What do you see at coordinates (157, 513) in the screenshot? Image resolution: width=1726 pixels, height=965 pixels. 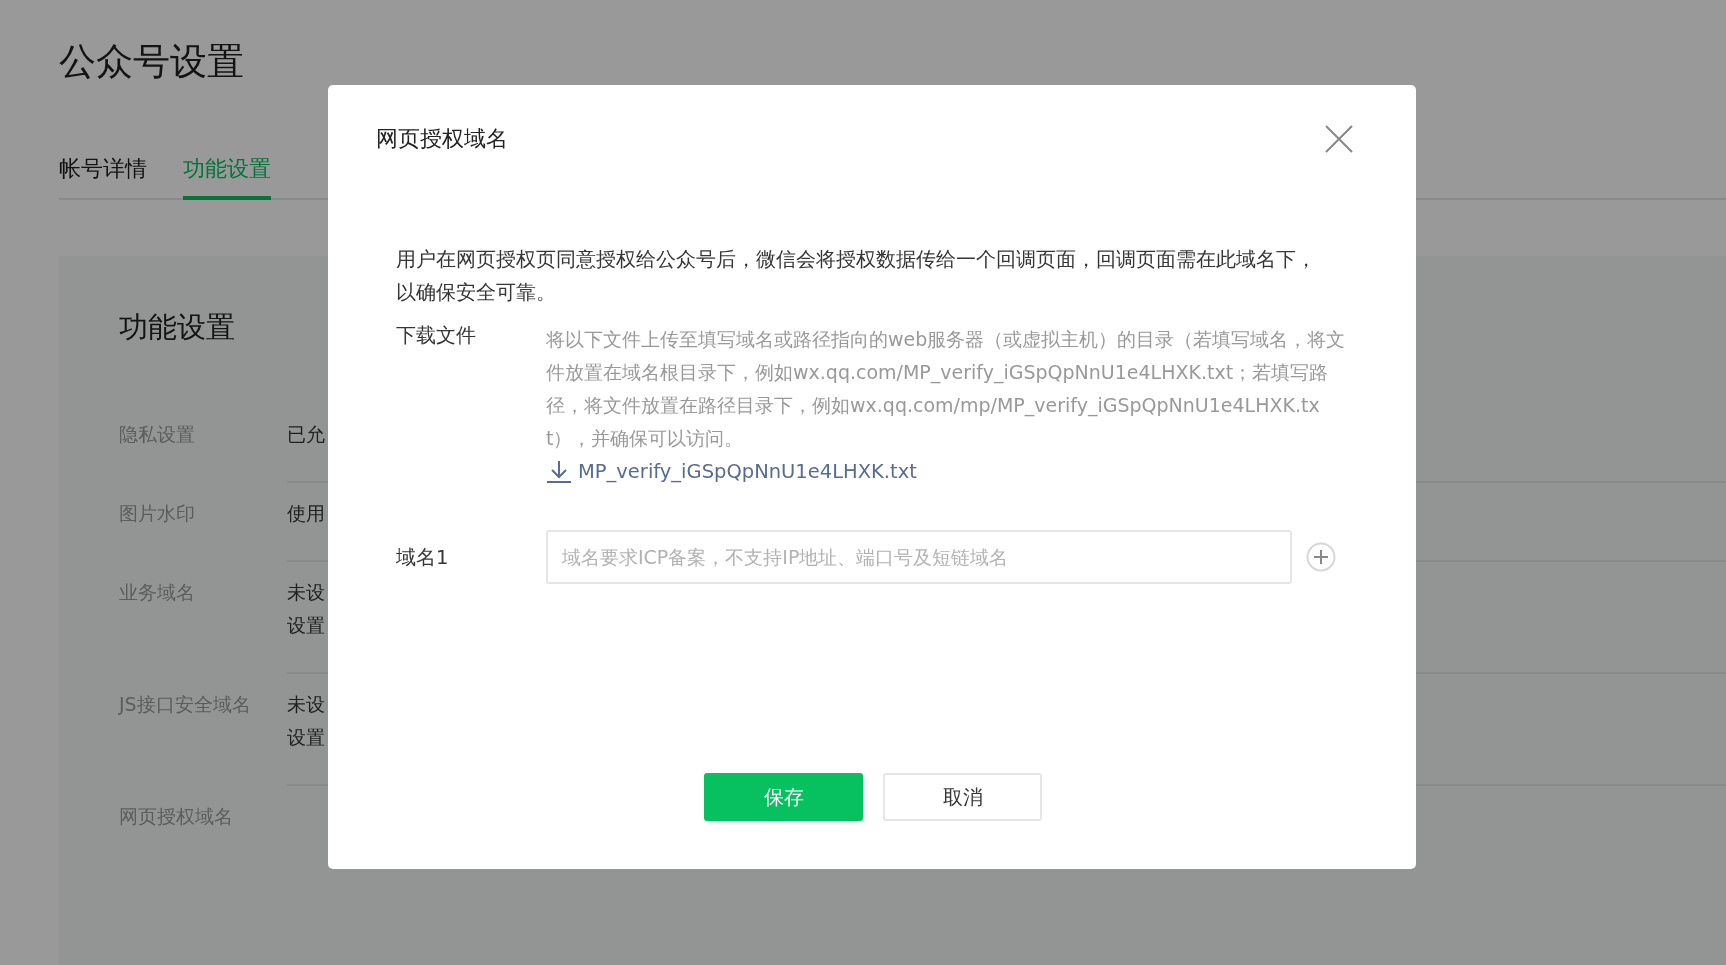 I see `setting-label: 图片水印` at bounding box center [157, 513].